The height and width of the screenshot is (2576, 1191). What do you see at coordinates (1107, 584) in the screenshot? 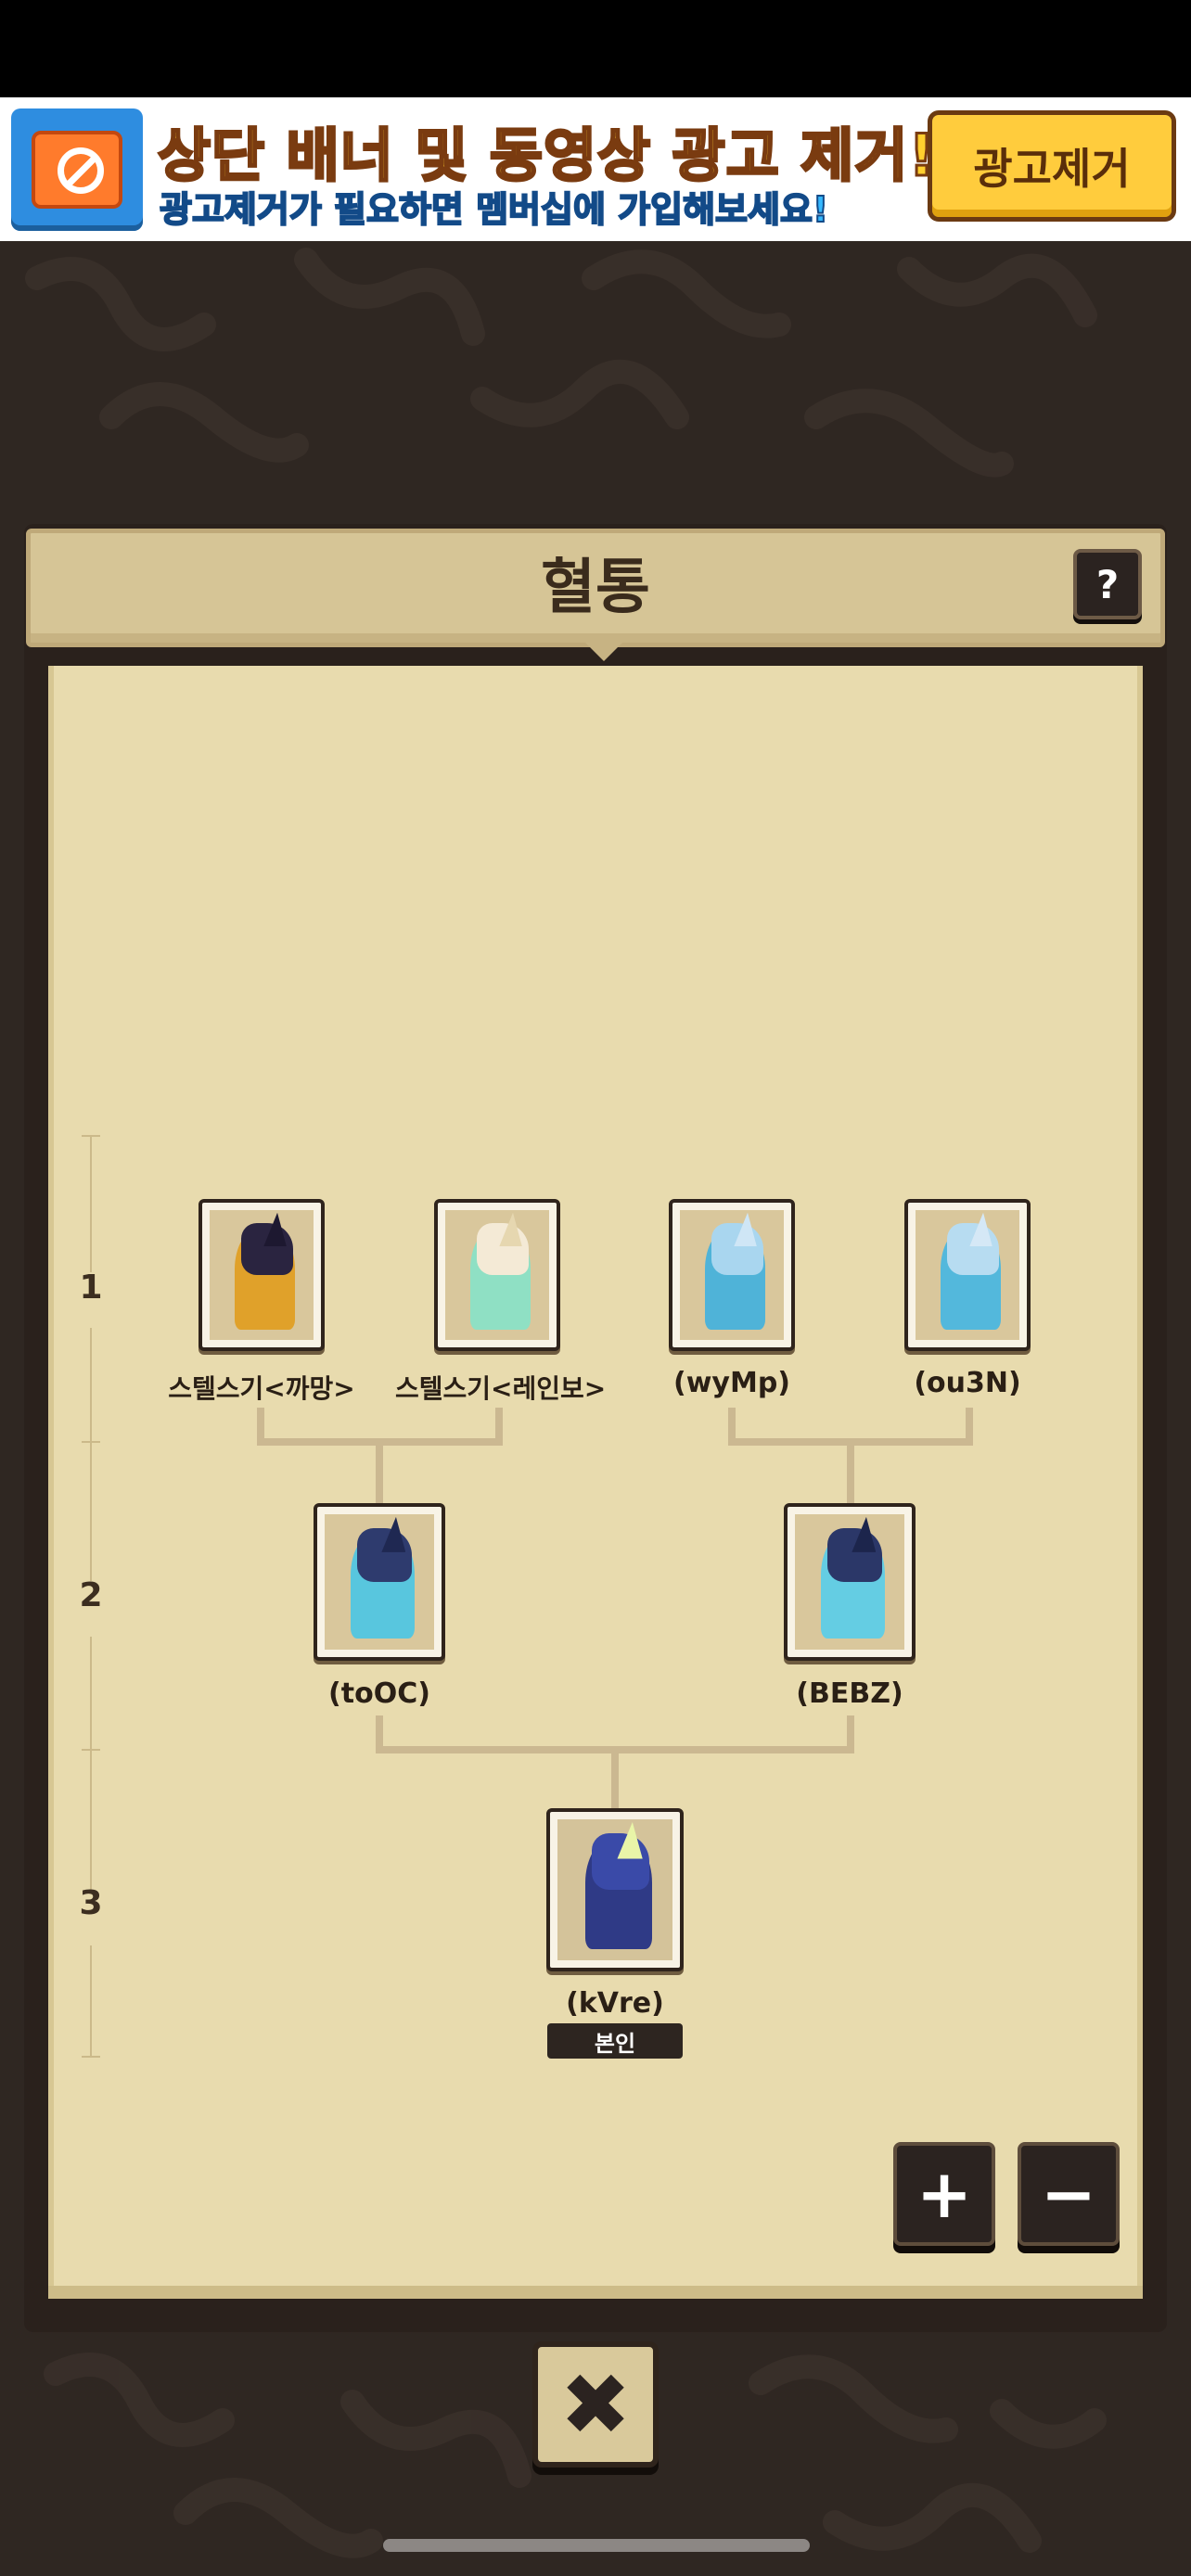
I see `help-button: ?` at bounding box center [1107, 584].